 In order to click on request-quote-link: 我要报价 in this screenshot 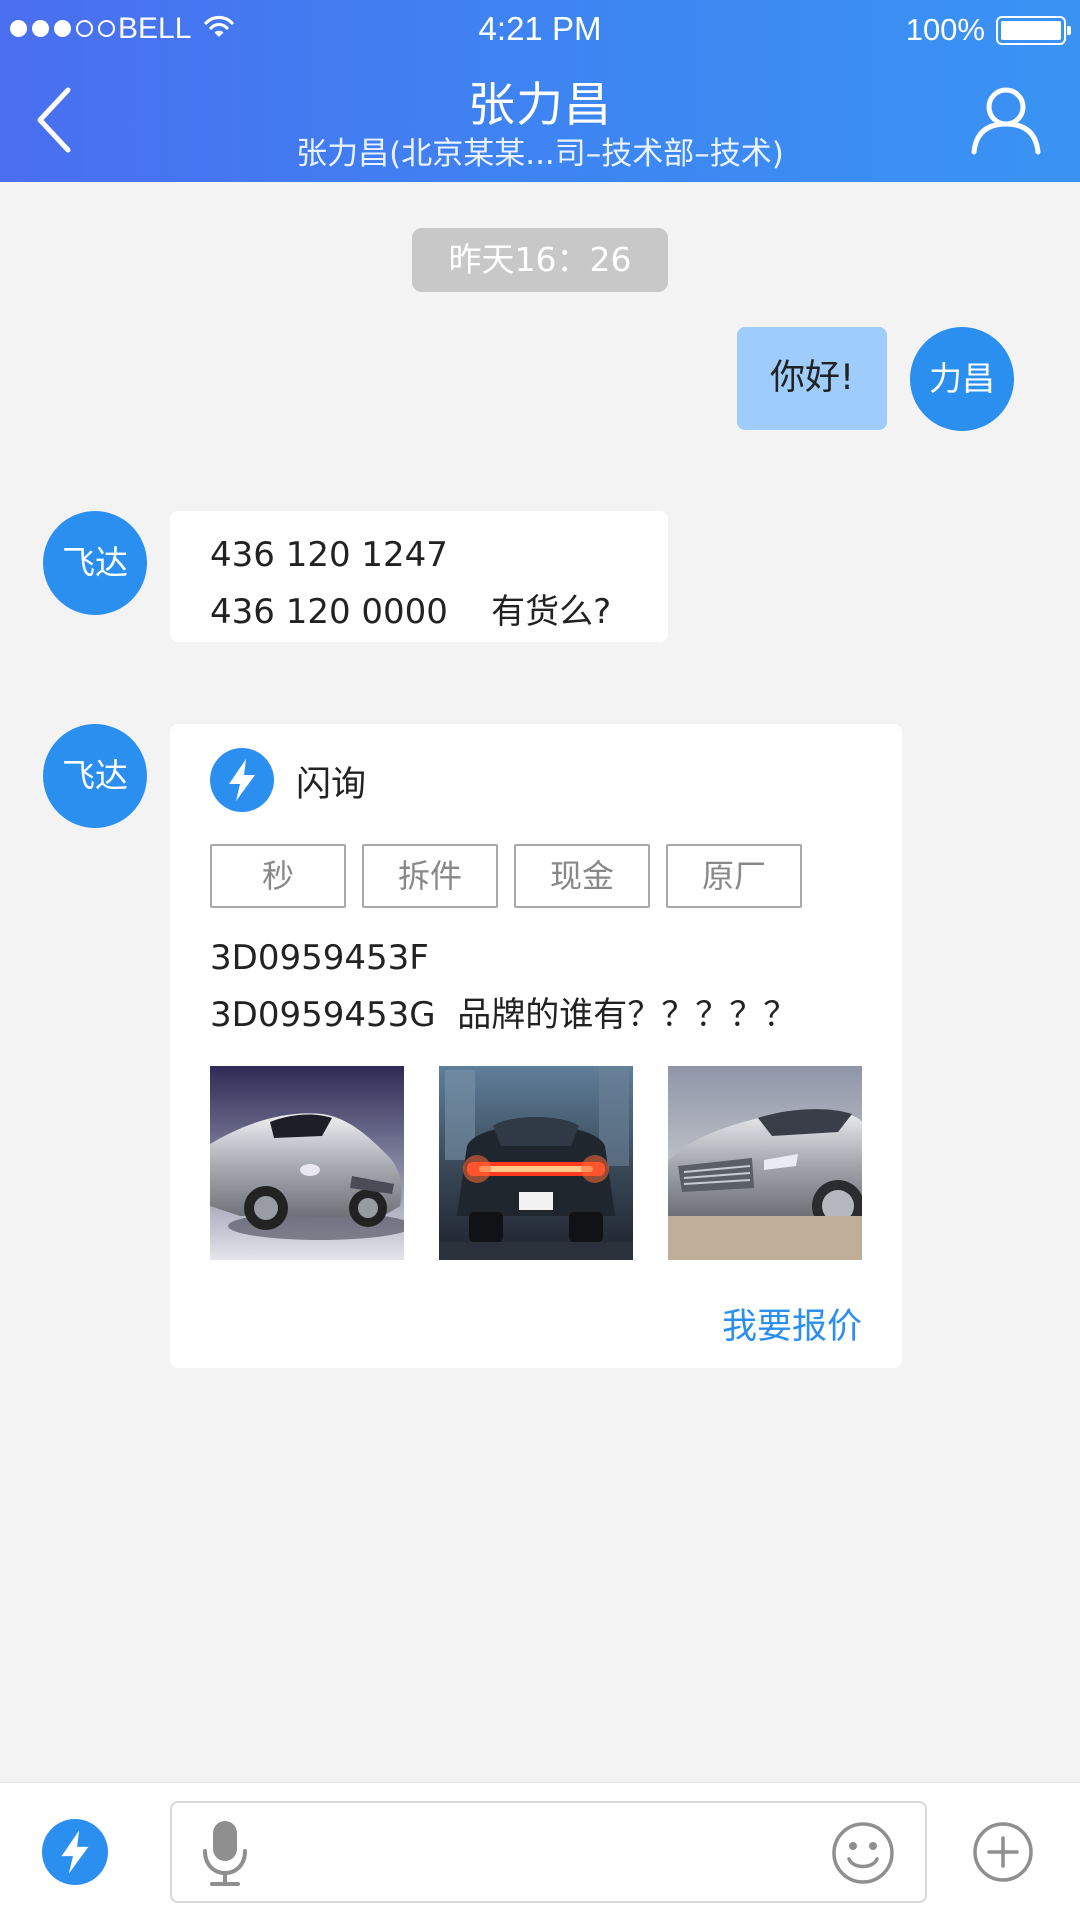, I will do `click(792, 1323)`.